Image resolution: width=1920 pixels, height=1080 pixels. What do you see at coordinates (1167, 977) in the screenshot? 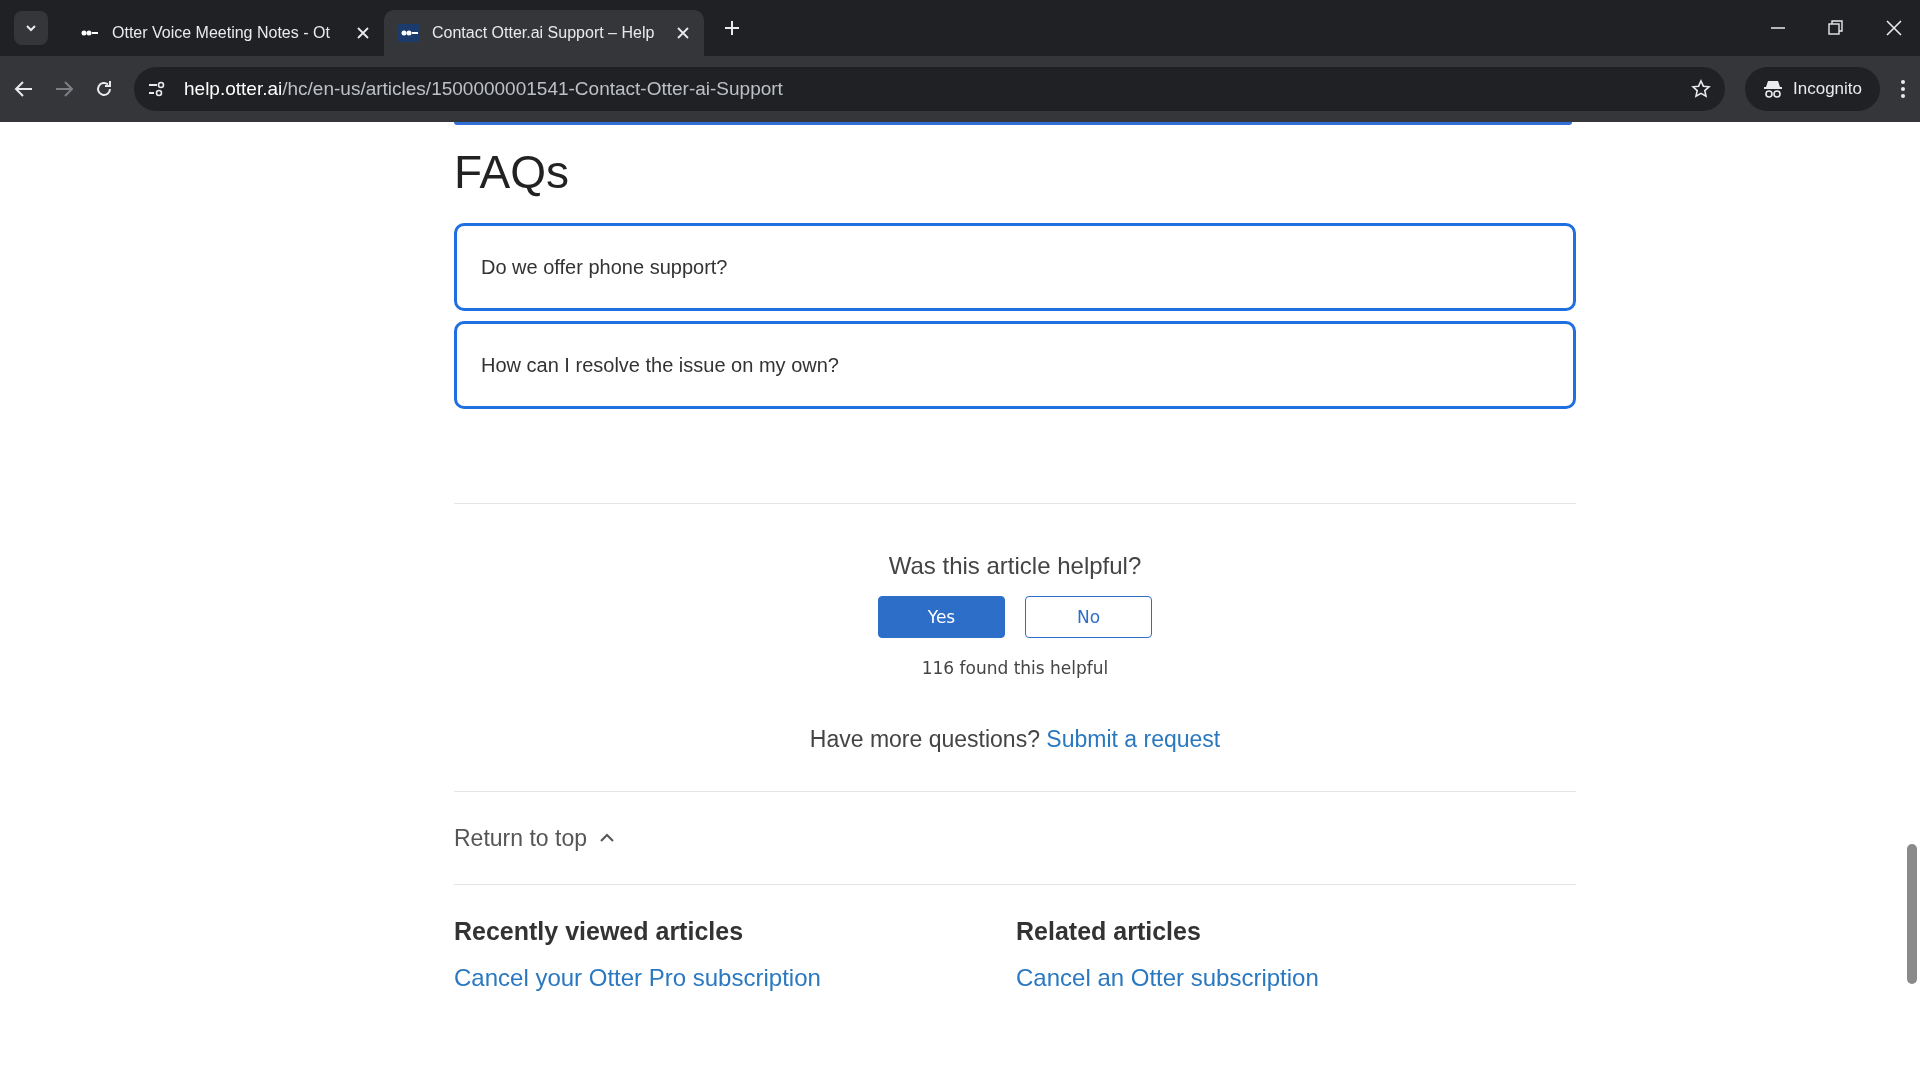
I see `article-link: Cancel an Otter subscription` at bounding box center [1167, 977].